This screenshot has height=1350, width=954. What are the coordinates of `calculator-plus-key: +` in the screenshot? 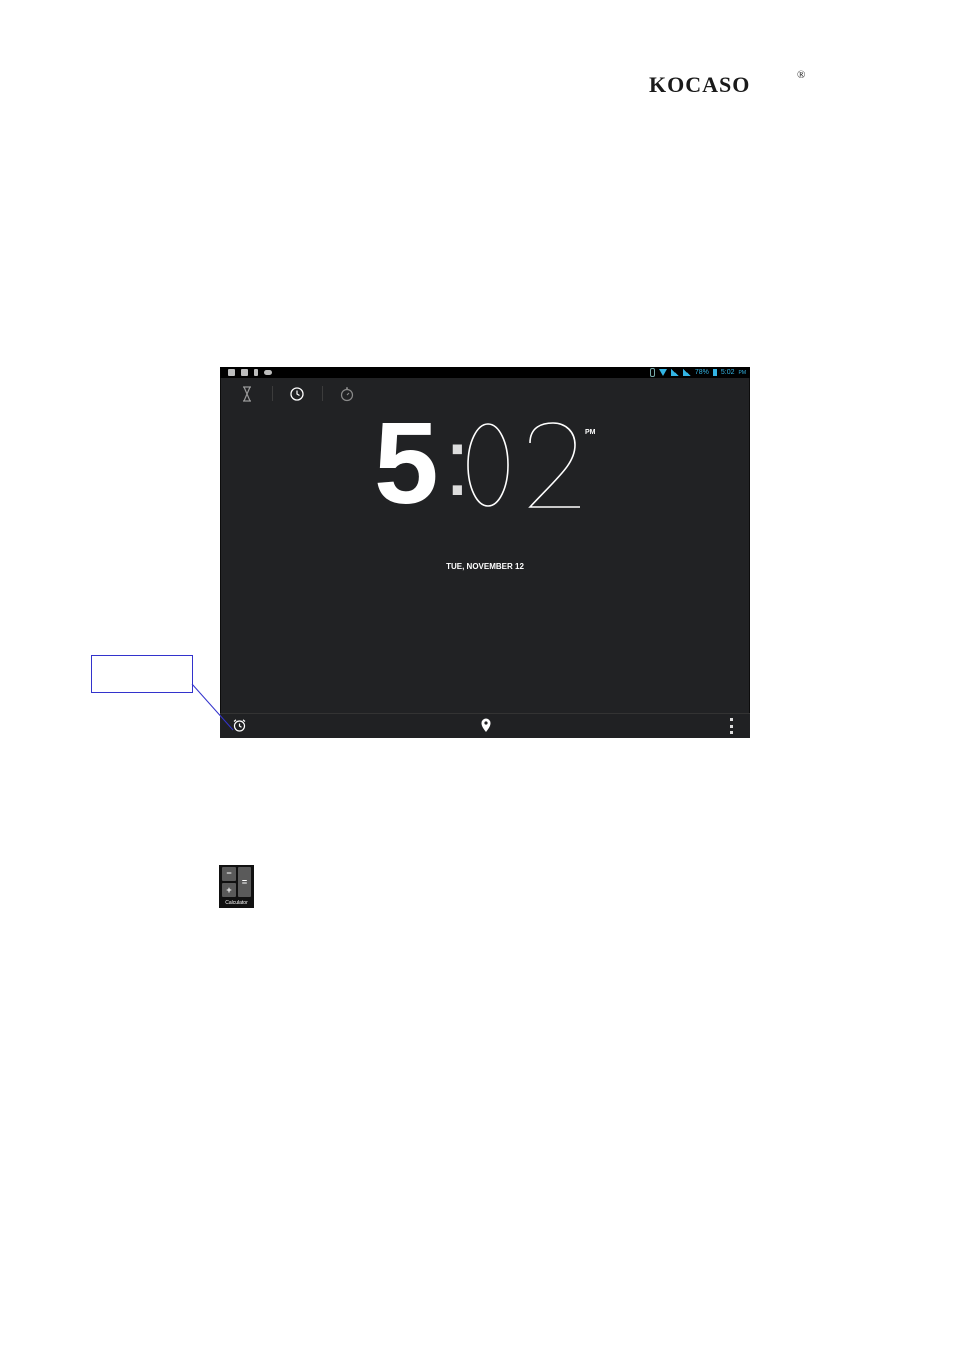 It's located at (229, 890).